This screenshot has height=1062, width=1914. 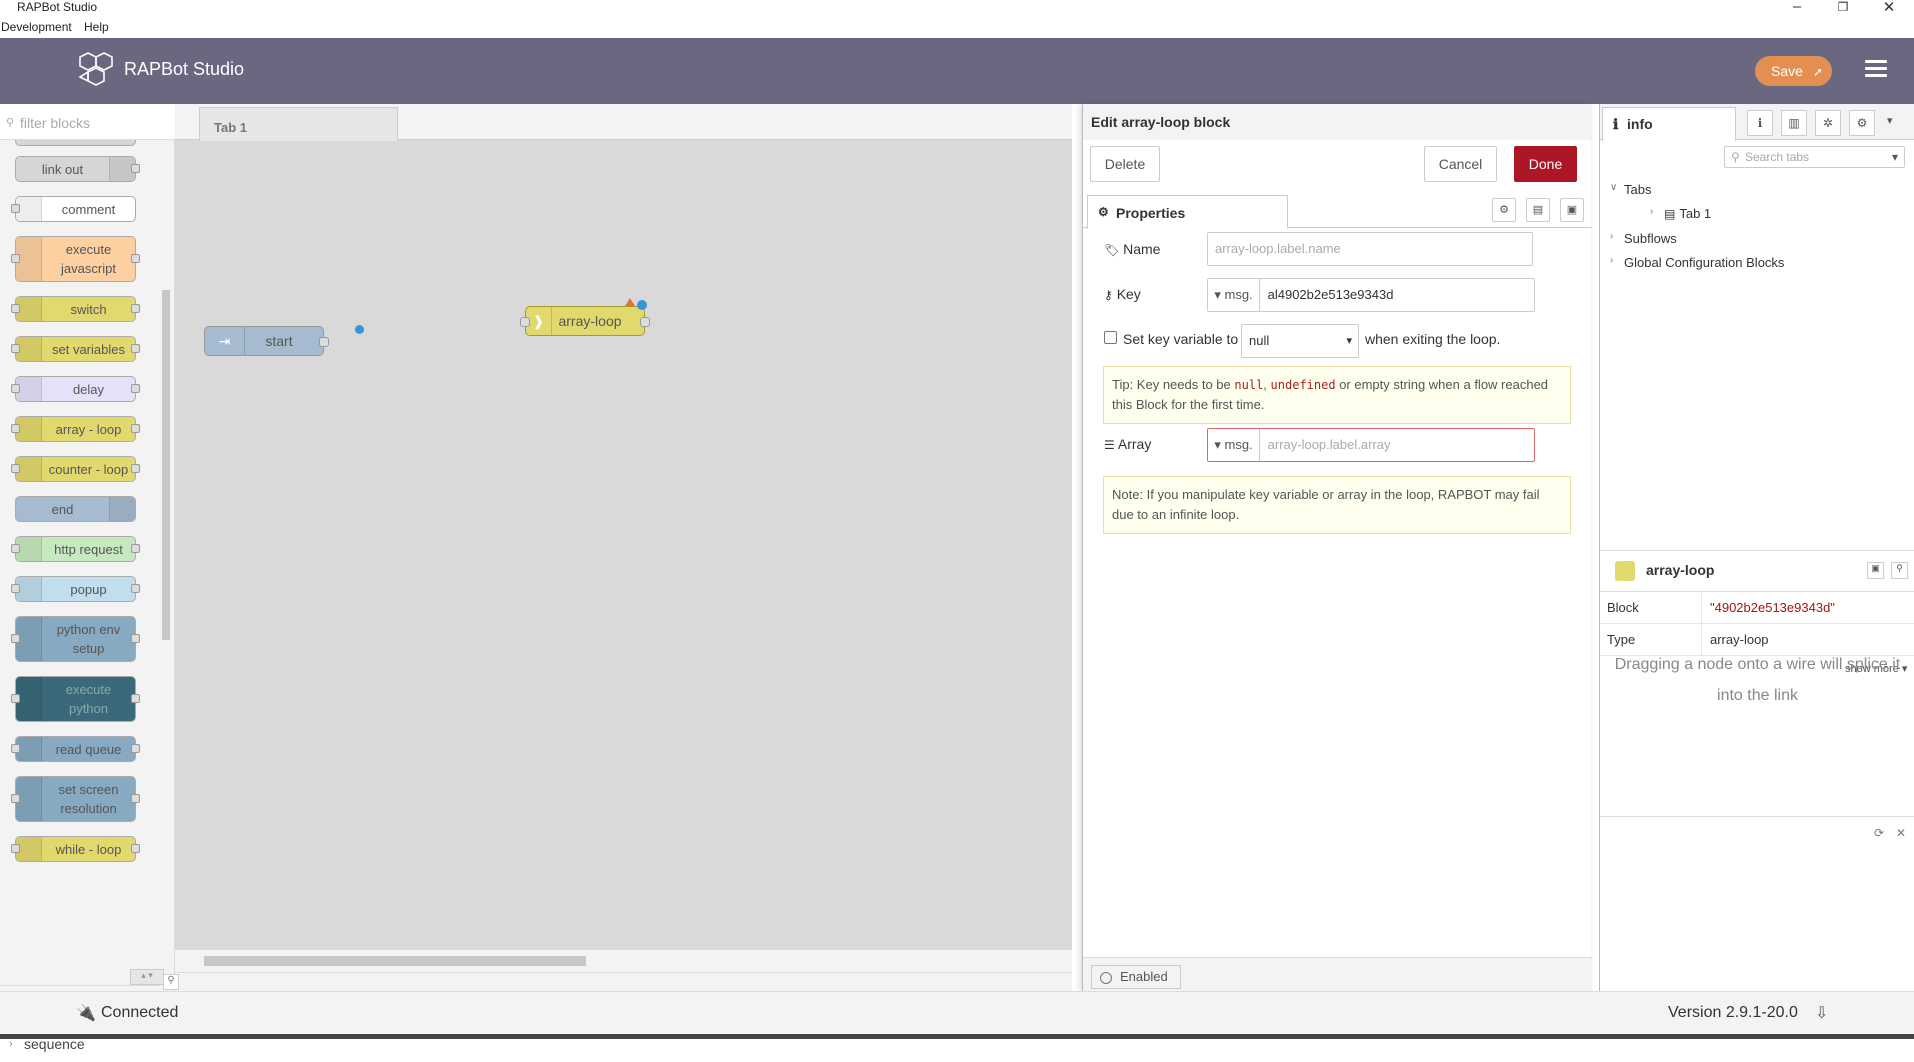 I want to click on book-icon: ▥, so click(x=1794, y=123).